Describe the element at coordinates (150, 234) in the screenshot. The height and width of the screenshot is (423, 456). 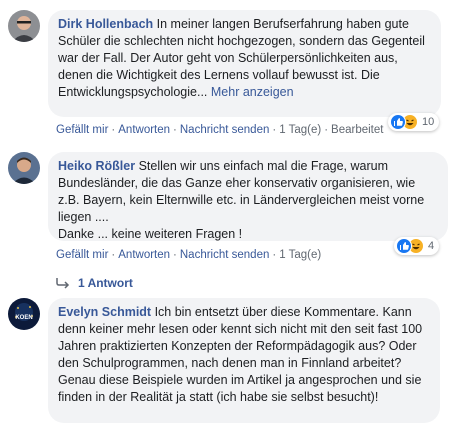
I see `comment-text-line: Danke ... keine weiteren Fragen !` at that location.